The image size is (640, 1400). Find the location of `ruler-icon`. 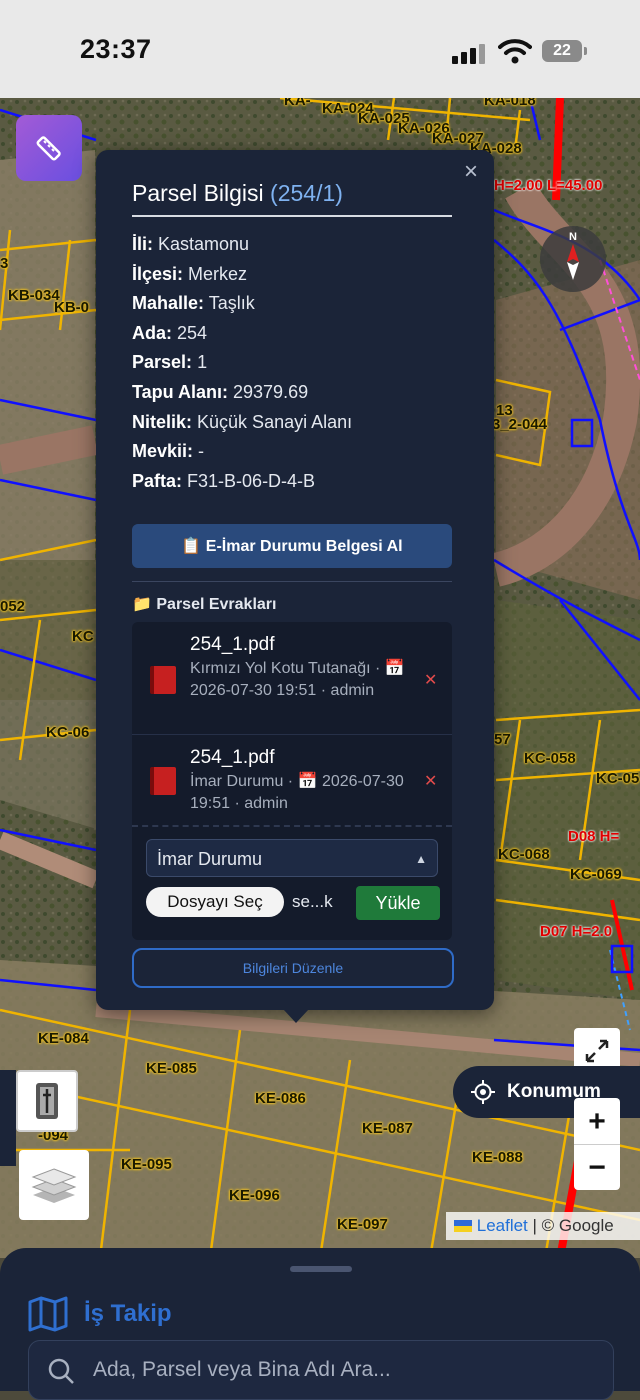

ruler-icon is located at coordinates (48, 148).